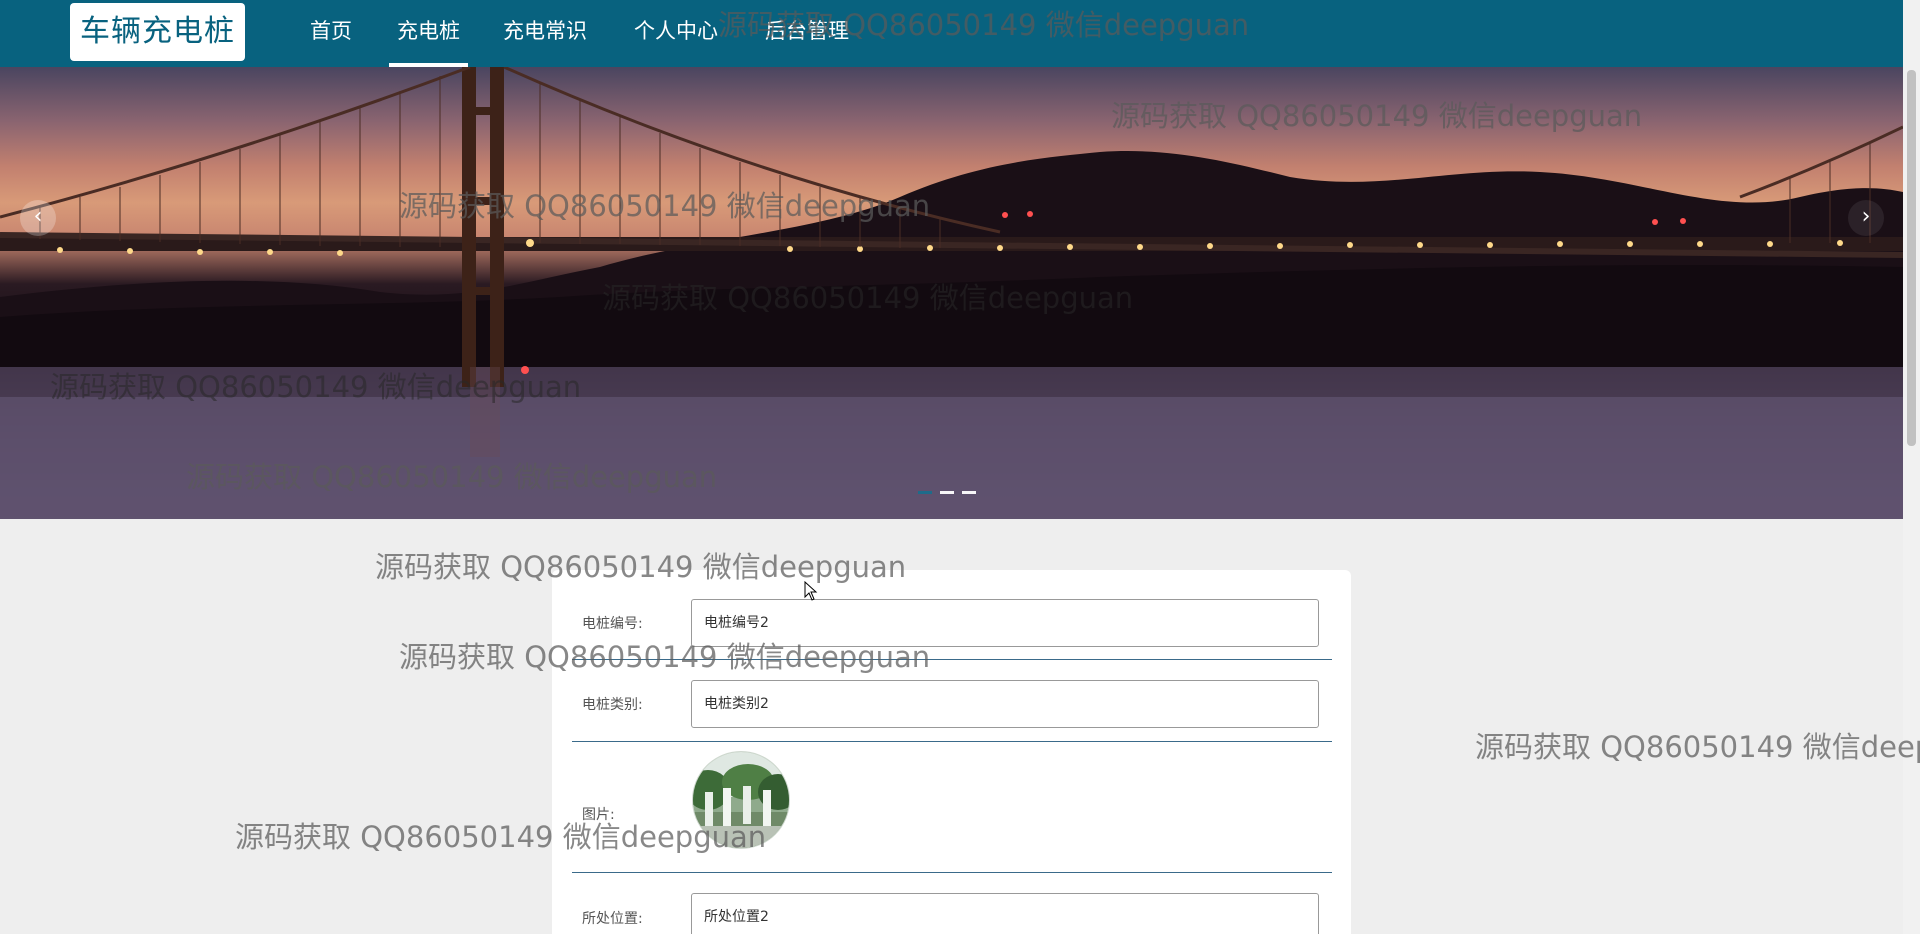 This screenshot has height=934, width=1920. What do you see at coordinates (157, 32) in the screenshot?
I see `site-logo: 车辆充电桩` at bounding box center [157, 32].